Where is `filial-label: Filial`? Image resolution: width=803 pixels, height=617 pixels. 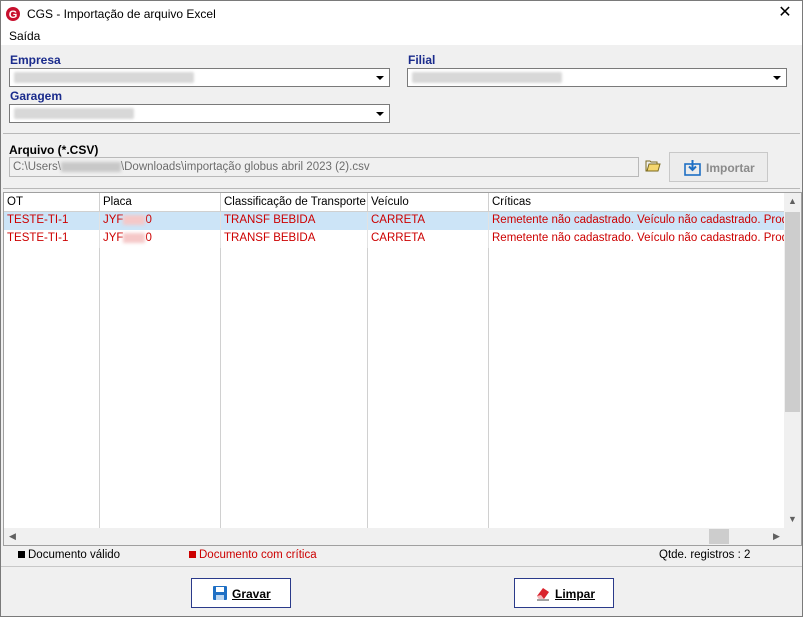 filial-label: Filial is located at coordinates (422, 60).